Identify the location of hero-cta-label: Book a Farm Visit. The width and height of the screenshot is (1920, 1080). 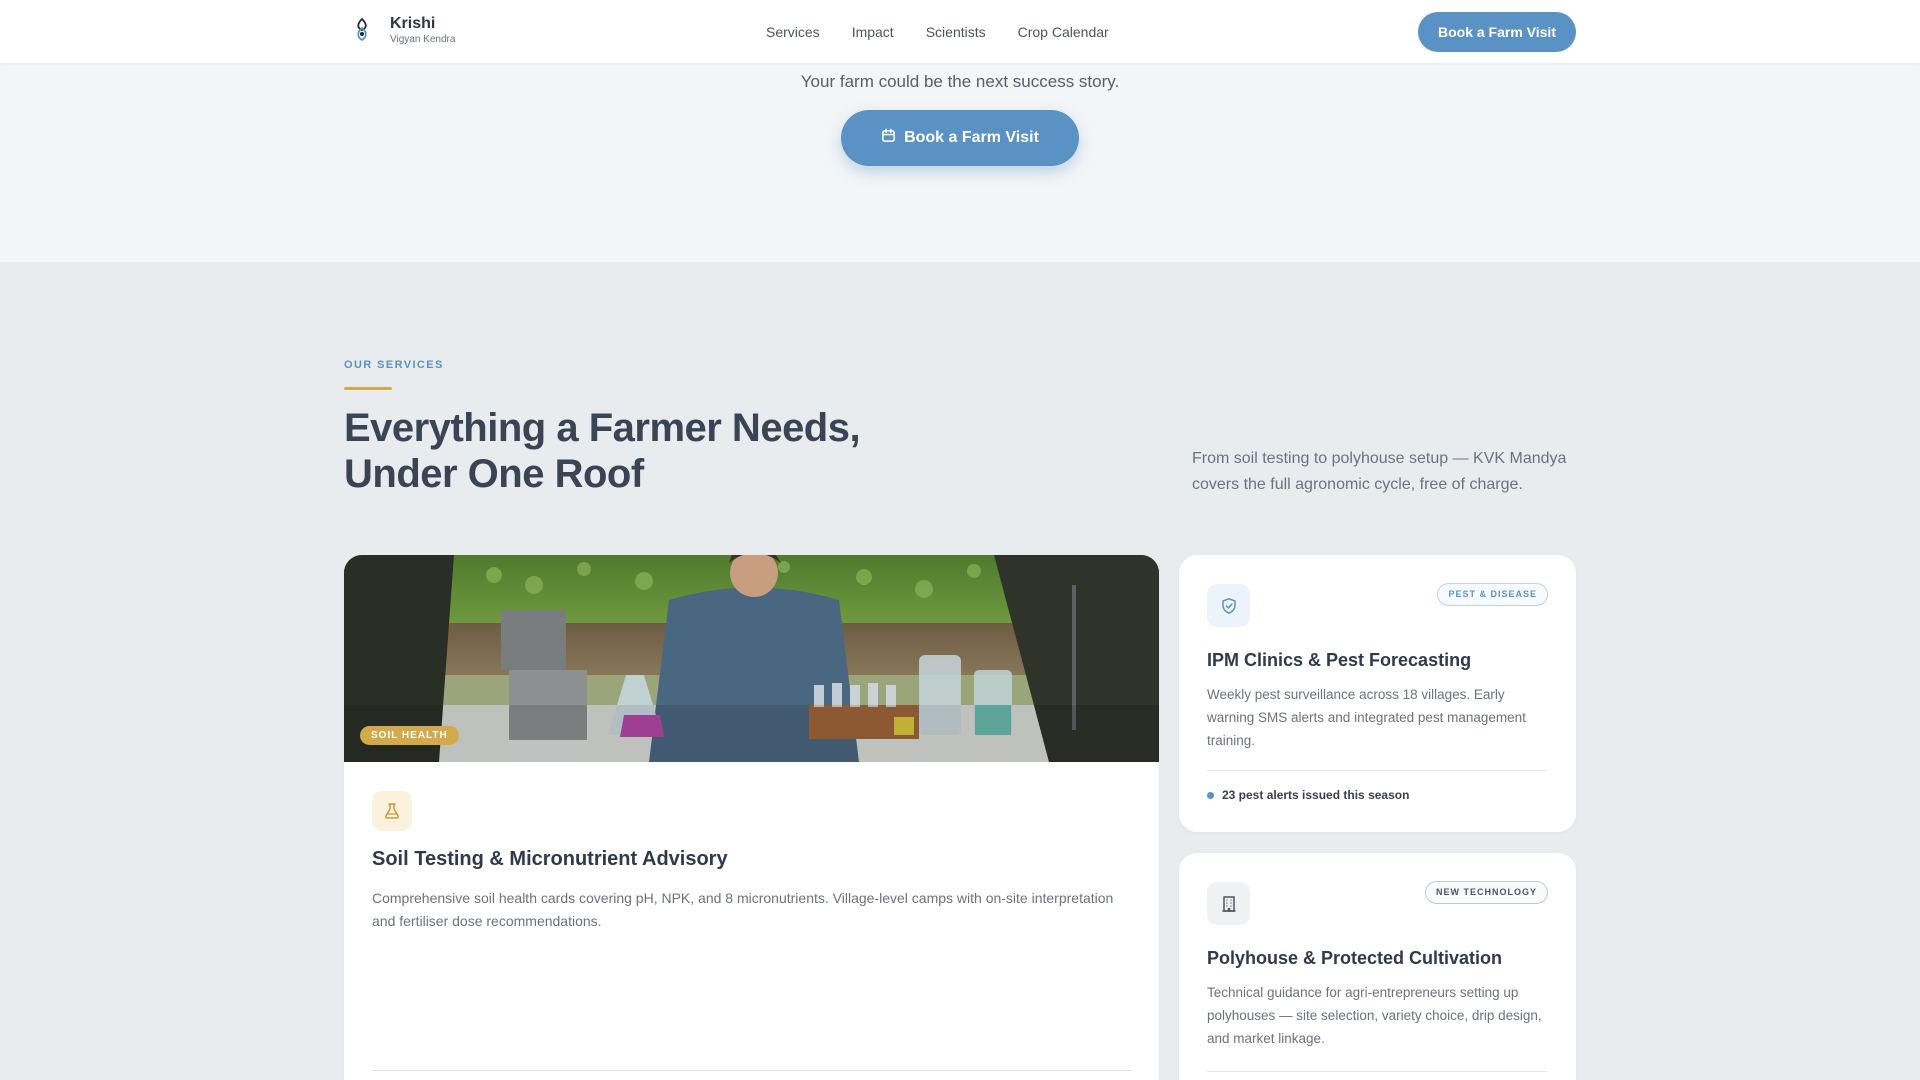
(971, 137).